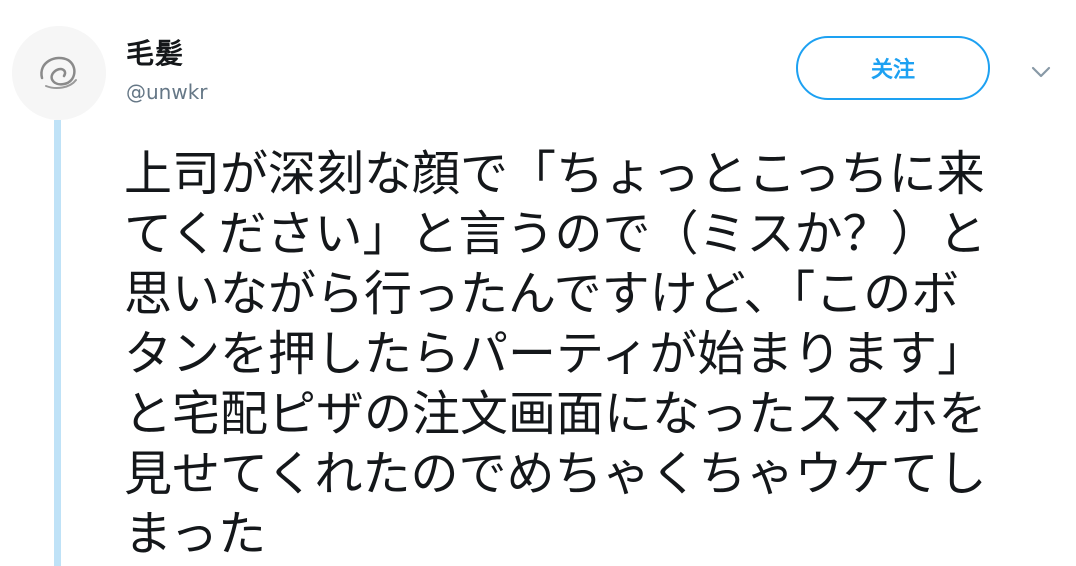 The height and width of the screenshot is (566, 1076). What do you see at coordinates (57, 343) in the screenshot?
I see `thread-line` at bounding box center [57, 343].